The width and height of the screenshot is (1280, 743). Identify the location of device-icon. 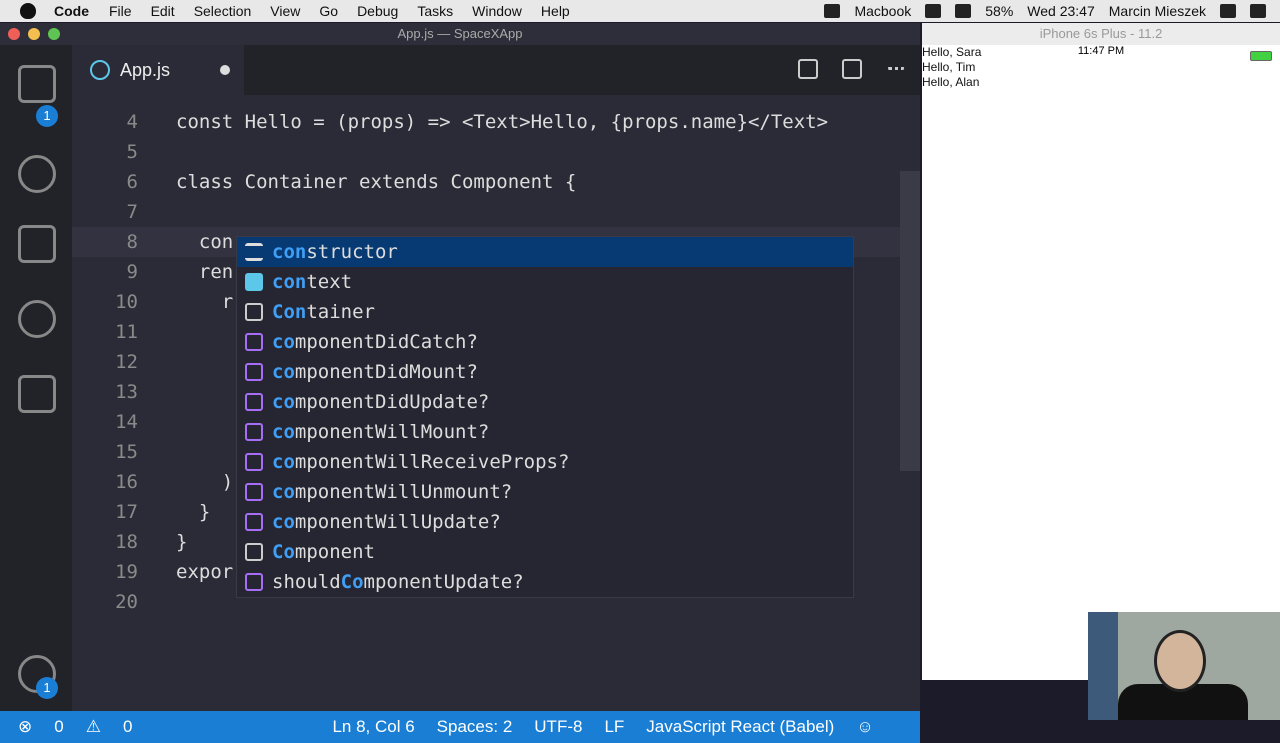
(832, 11).